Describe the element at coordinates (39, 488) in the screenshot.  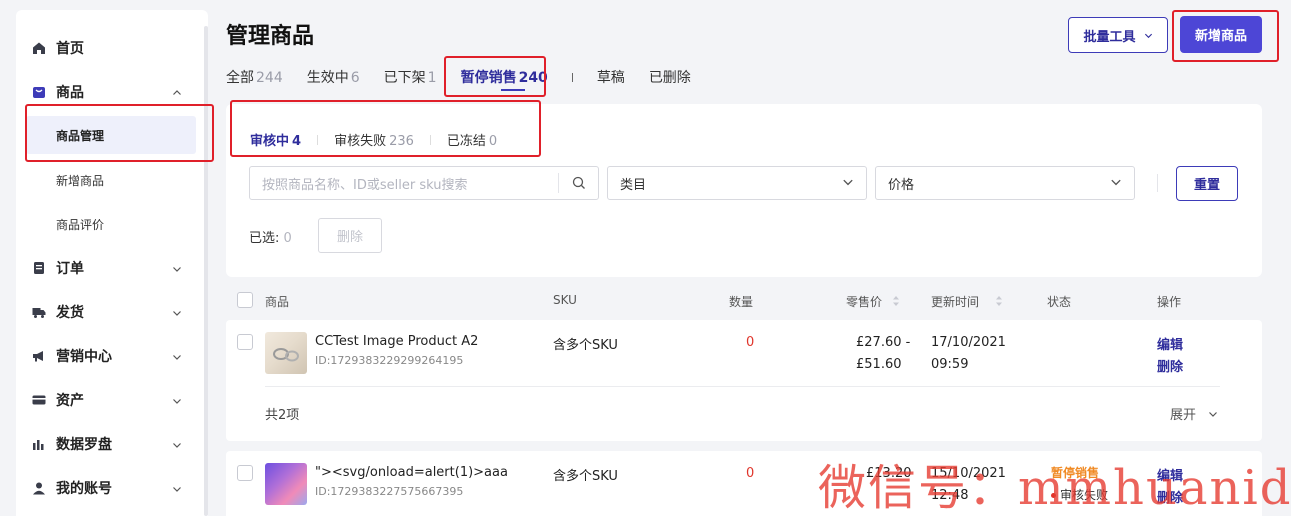
I see `user-icon` at that location.